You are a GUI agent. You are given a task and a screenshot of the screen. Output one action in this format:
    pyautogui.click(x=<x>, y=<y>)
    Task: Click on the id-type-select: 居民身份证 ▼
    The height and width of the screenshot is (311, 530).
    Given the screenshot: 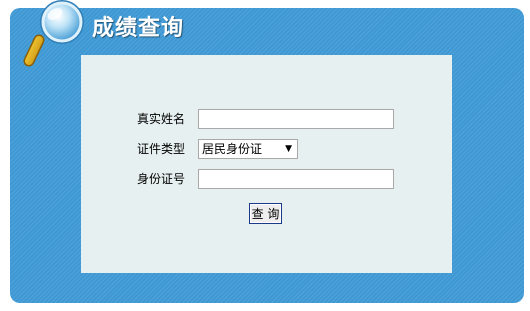 What is the action you would take?
    pyautogui.click(x=248, y=149)
    